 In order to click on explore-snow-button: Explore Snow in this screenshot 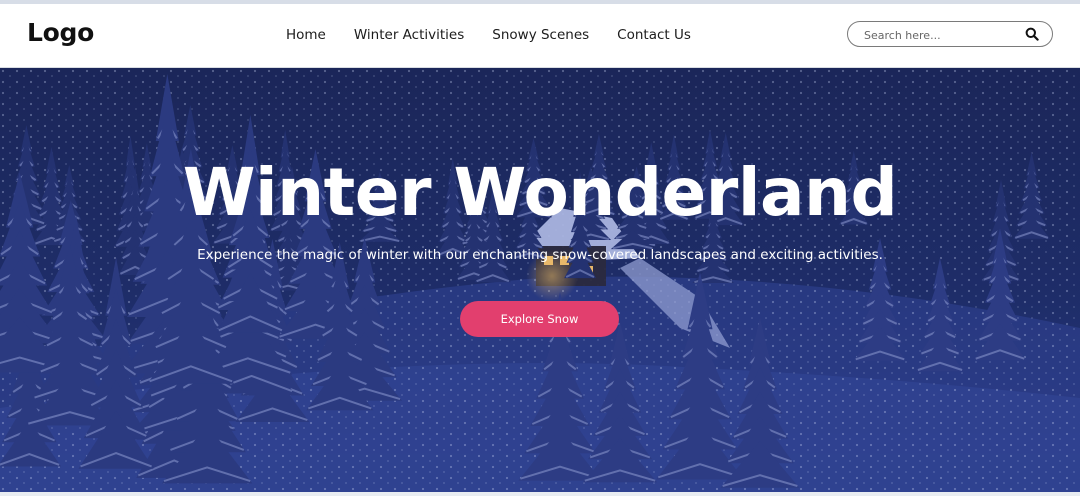, I will do `click(539, 319)`.